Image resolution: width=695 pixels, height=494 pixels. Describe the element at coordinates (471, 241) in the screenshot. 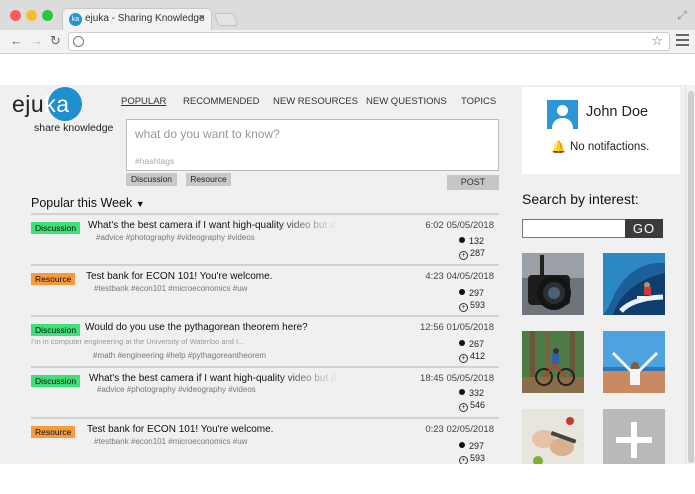

I see `post-comments: 132` at that location.